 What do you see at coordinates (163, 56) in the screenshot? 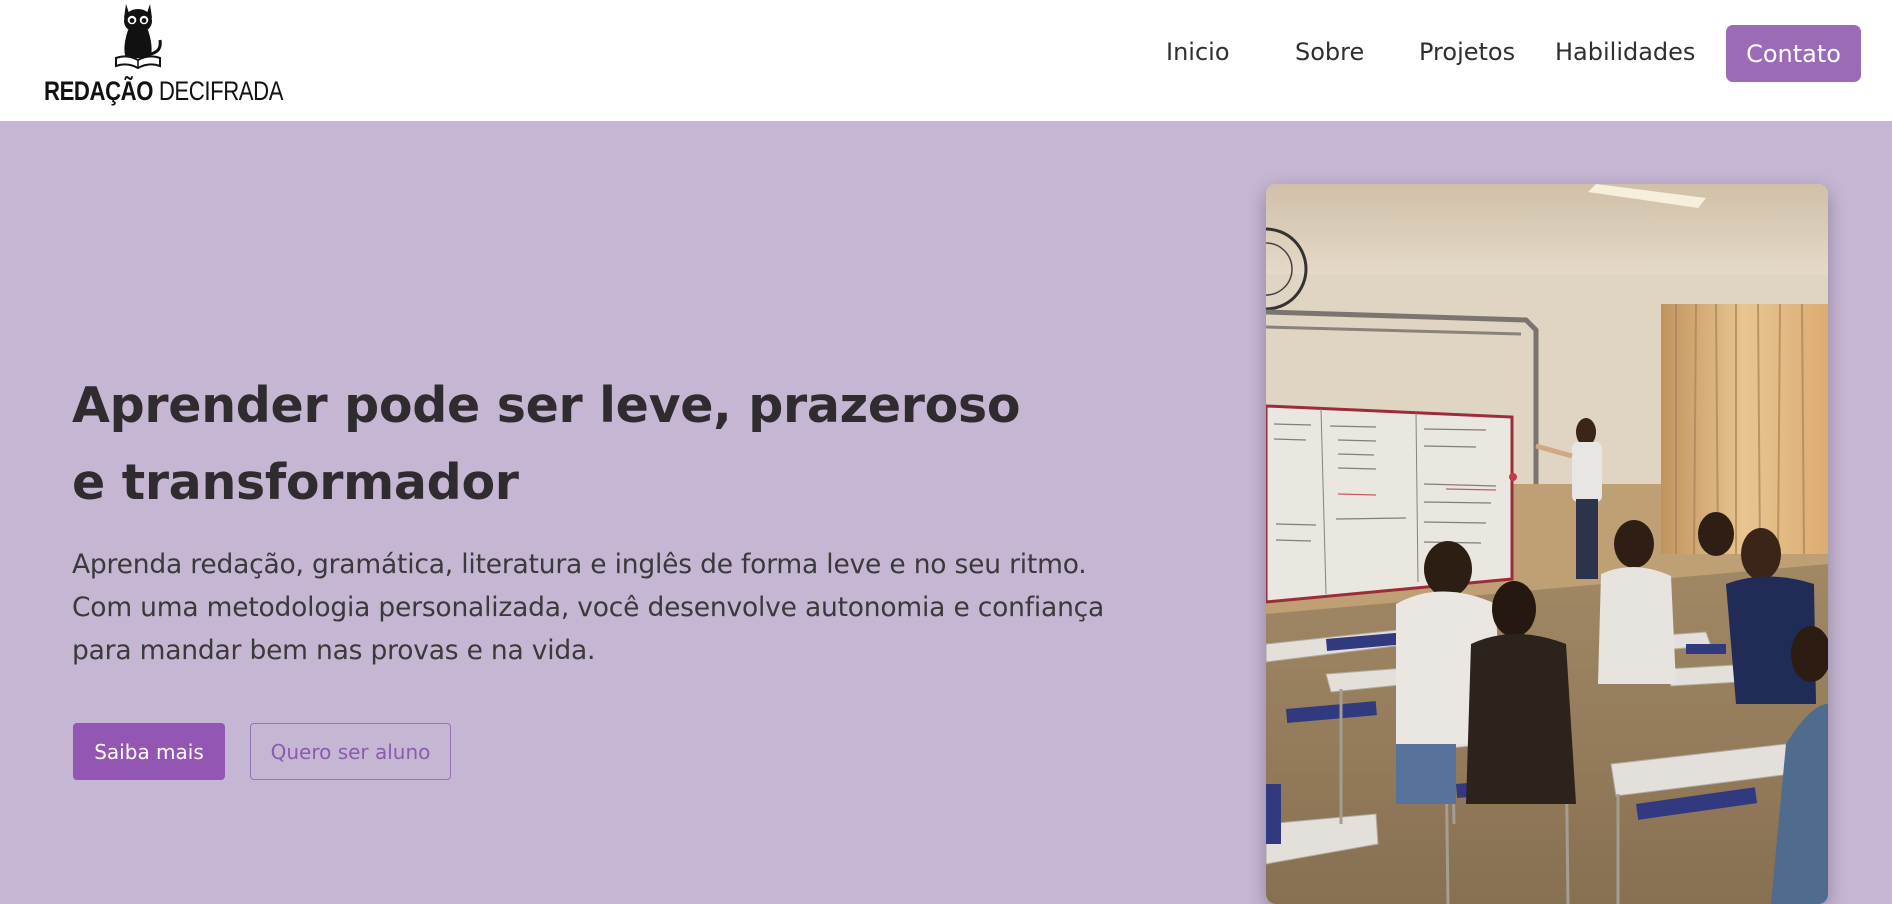
I see `site-logo: REDAÇÃO DECIFRADA` at bounding box center [163, 56].